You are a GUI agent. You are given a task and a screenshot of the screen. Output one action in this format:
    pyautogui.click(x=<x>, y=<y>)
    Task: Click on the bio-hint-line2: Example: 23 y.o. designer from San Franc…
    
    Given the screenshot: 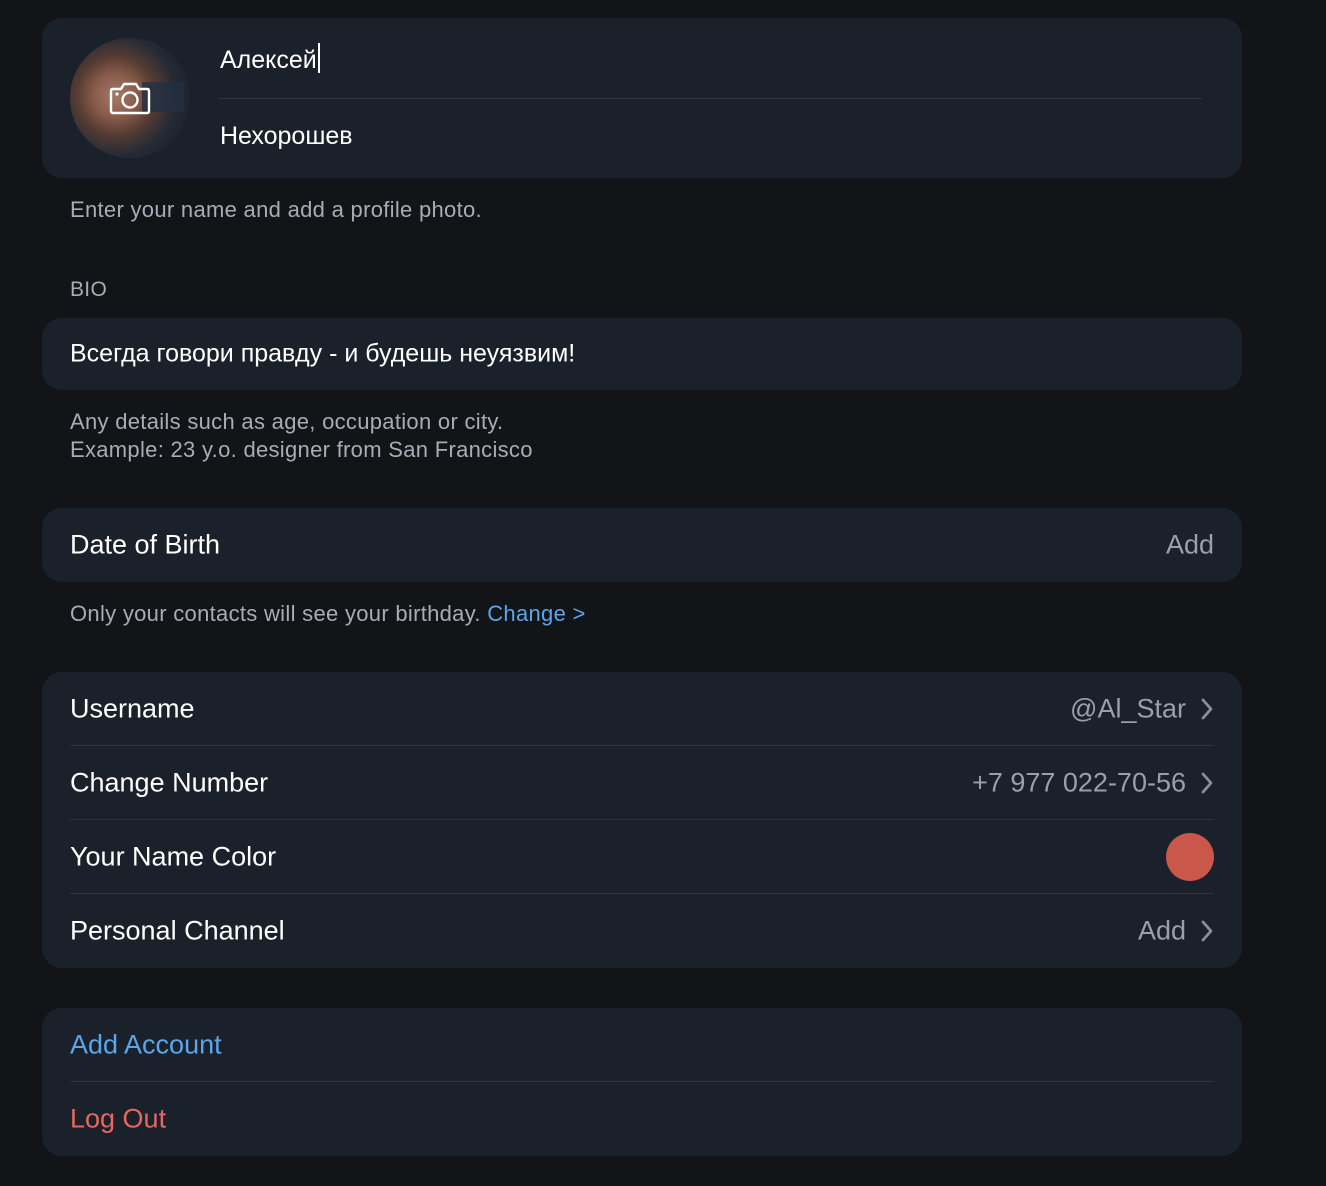 What is the action you would take?
    pyautogui.click(x=301, y=449)
    